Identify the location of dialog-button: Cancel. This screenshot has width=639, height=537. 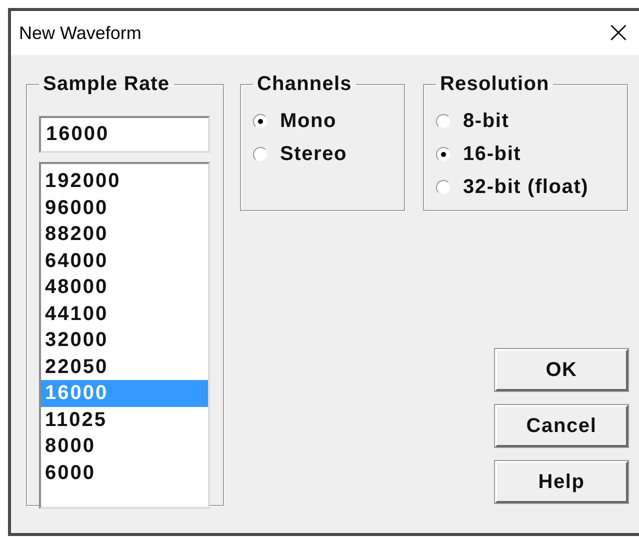
(561, 426).